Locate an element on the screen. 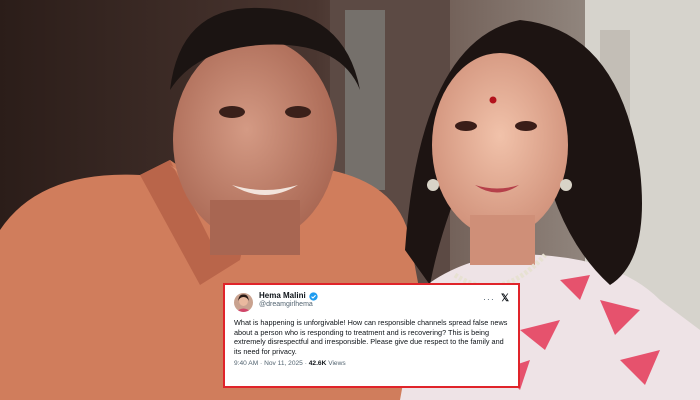 The height and width of the screenshot is (400, 700). author-block: Hema Malini @dreamgirlhema is located at coordinates (371, 299).